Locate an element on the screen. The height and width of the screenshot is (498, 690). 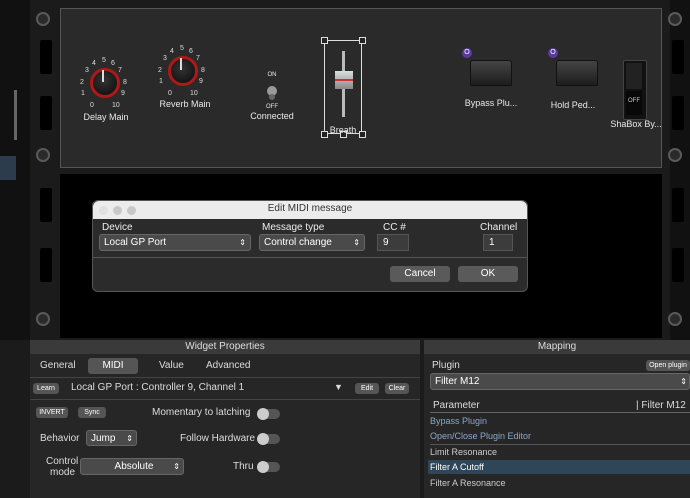
parameter-name: Filter A Cutoff is located at coordinates (457, 467).